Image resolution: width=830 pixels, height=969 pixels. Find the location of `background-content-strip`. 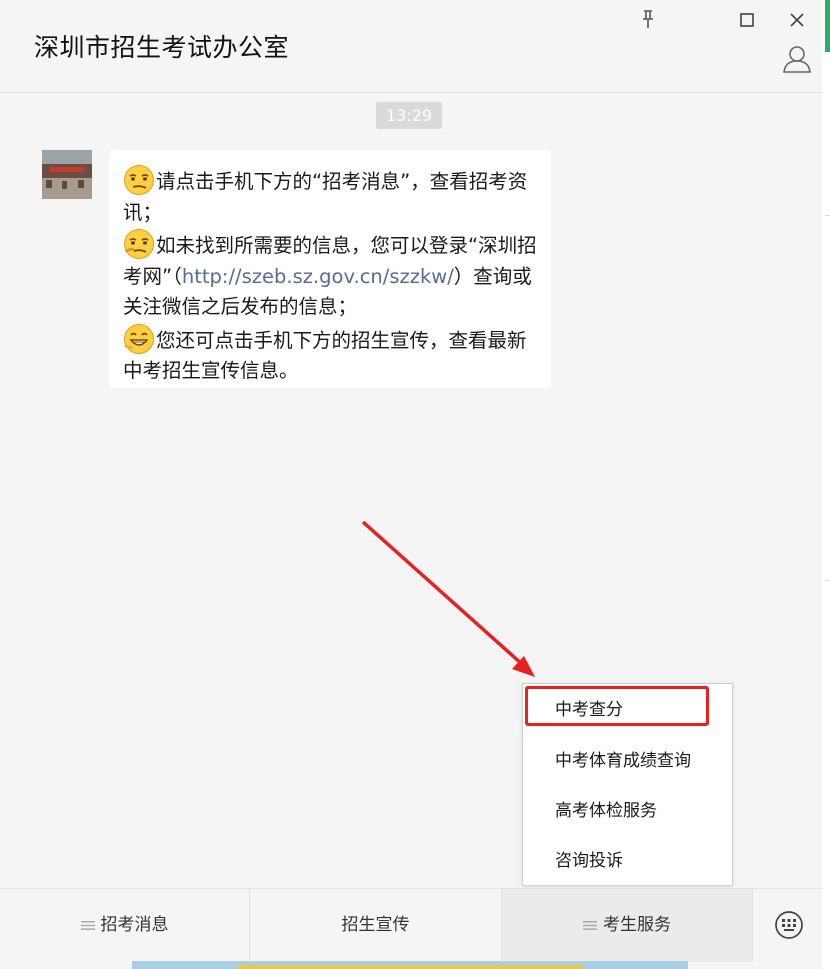

background-content-strip is located at coordinates (410, 965).